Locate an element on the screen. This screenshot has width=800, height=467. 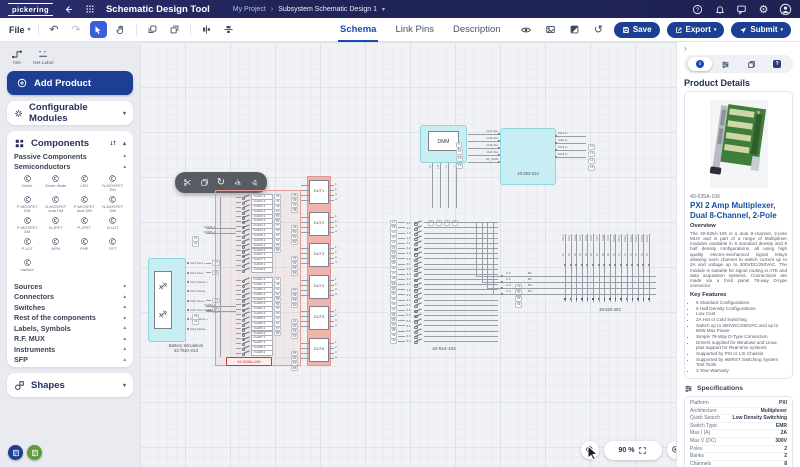
component-n-mosfet-em: N-MOSFET EM is located at coordinates (113, 184).